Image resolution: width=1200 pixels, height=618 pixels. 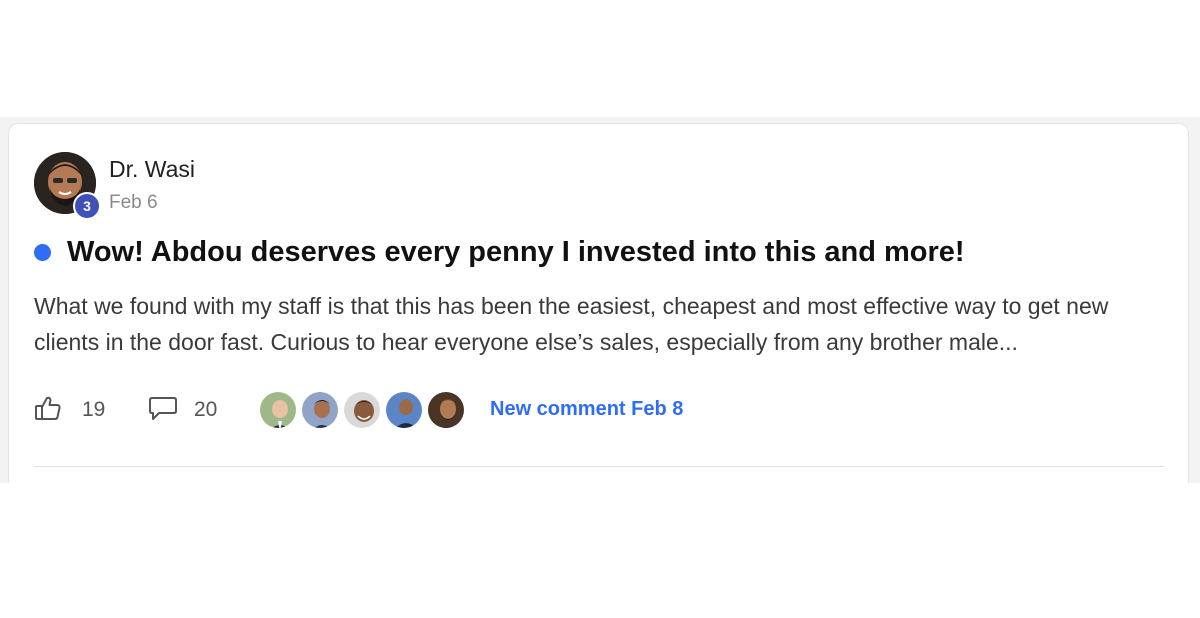 What do you see at coordinates (133, 202) in the screenshot?
I see `post-date: Feb 6` at bounding box center [133, 202].